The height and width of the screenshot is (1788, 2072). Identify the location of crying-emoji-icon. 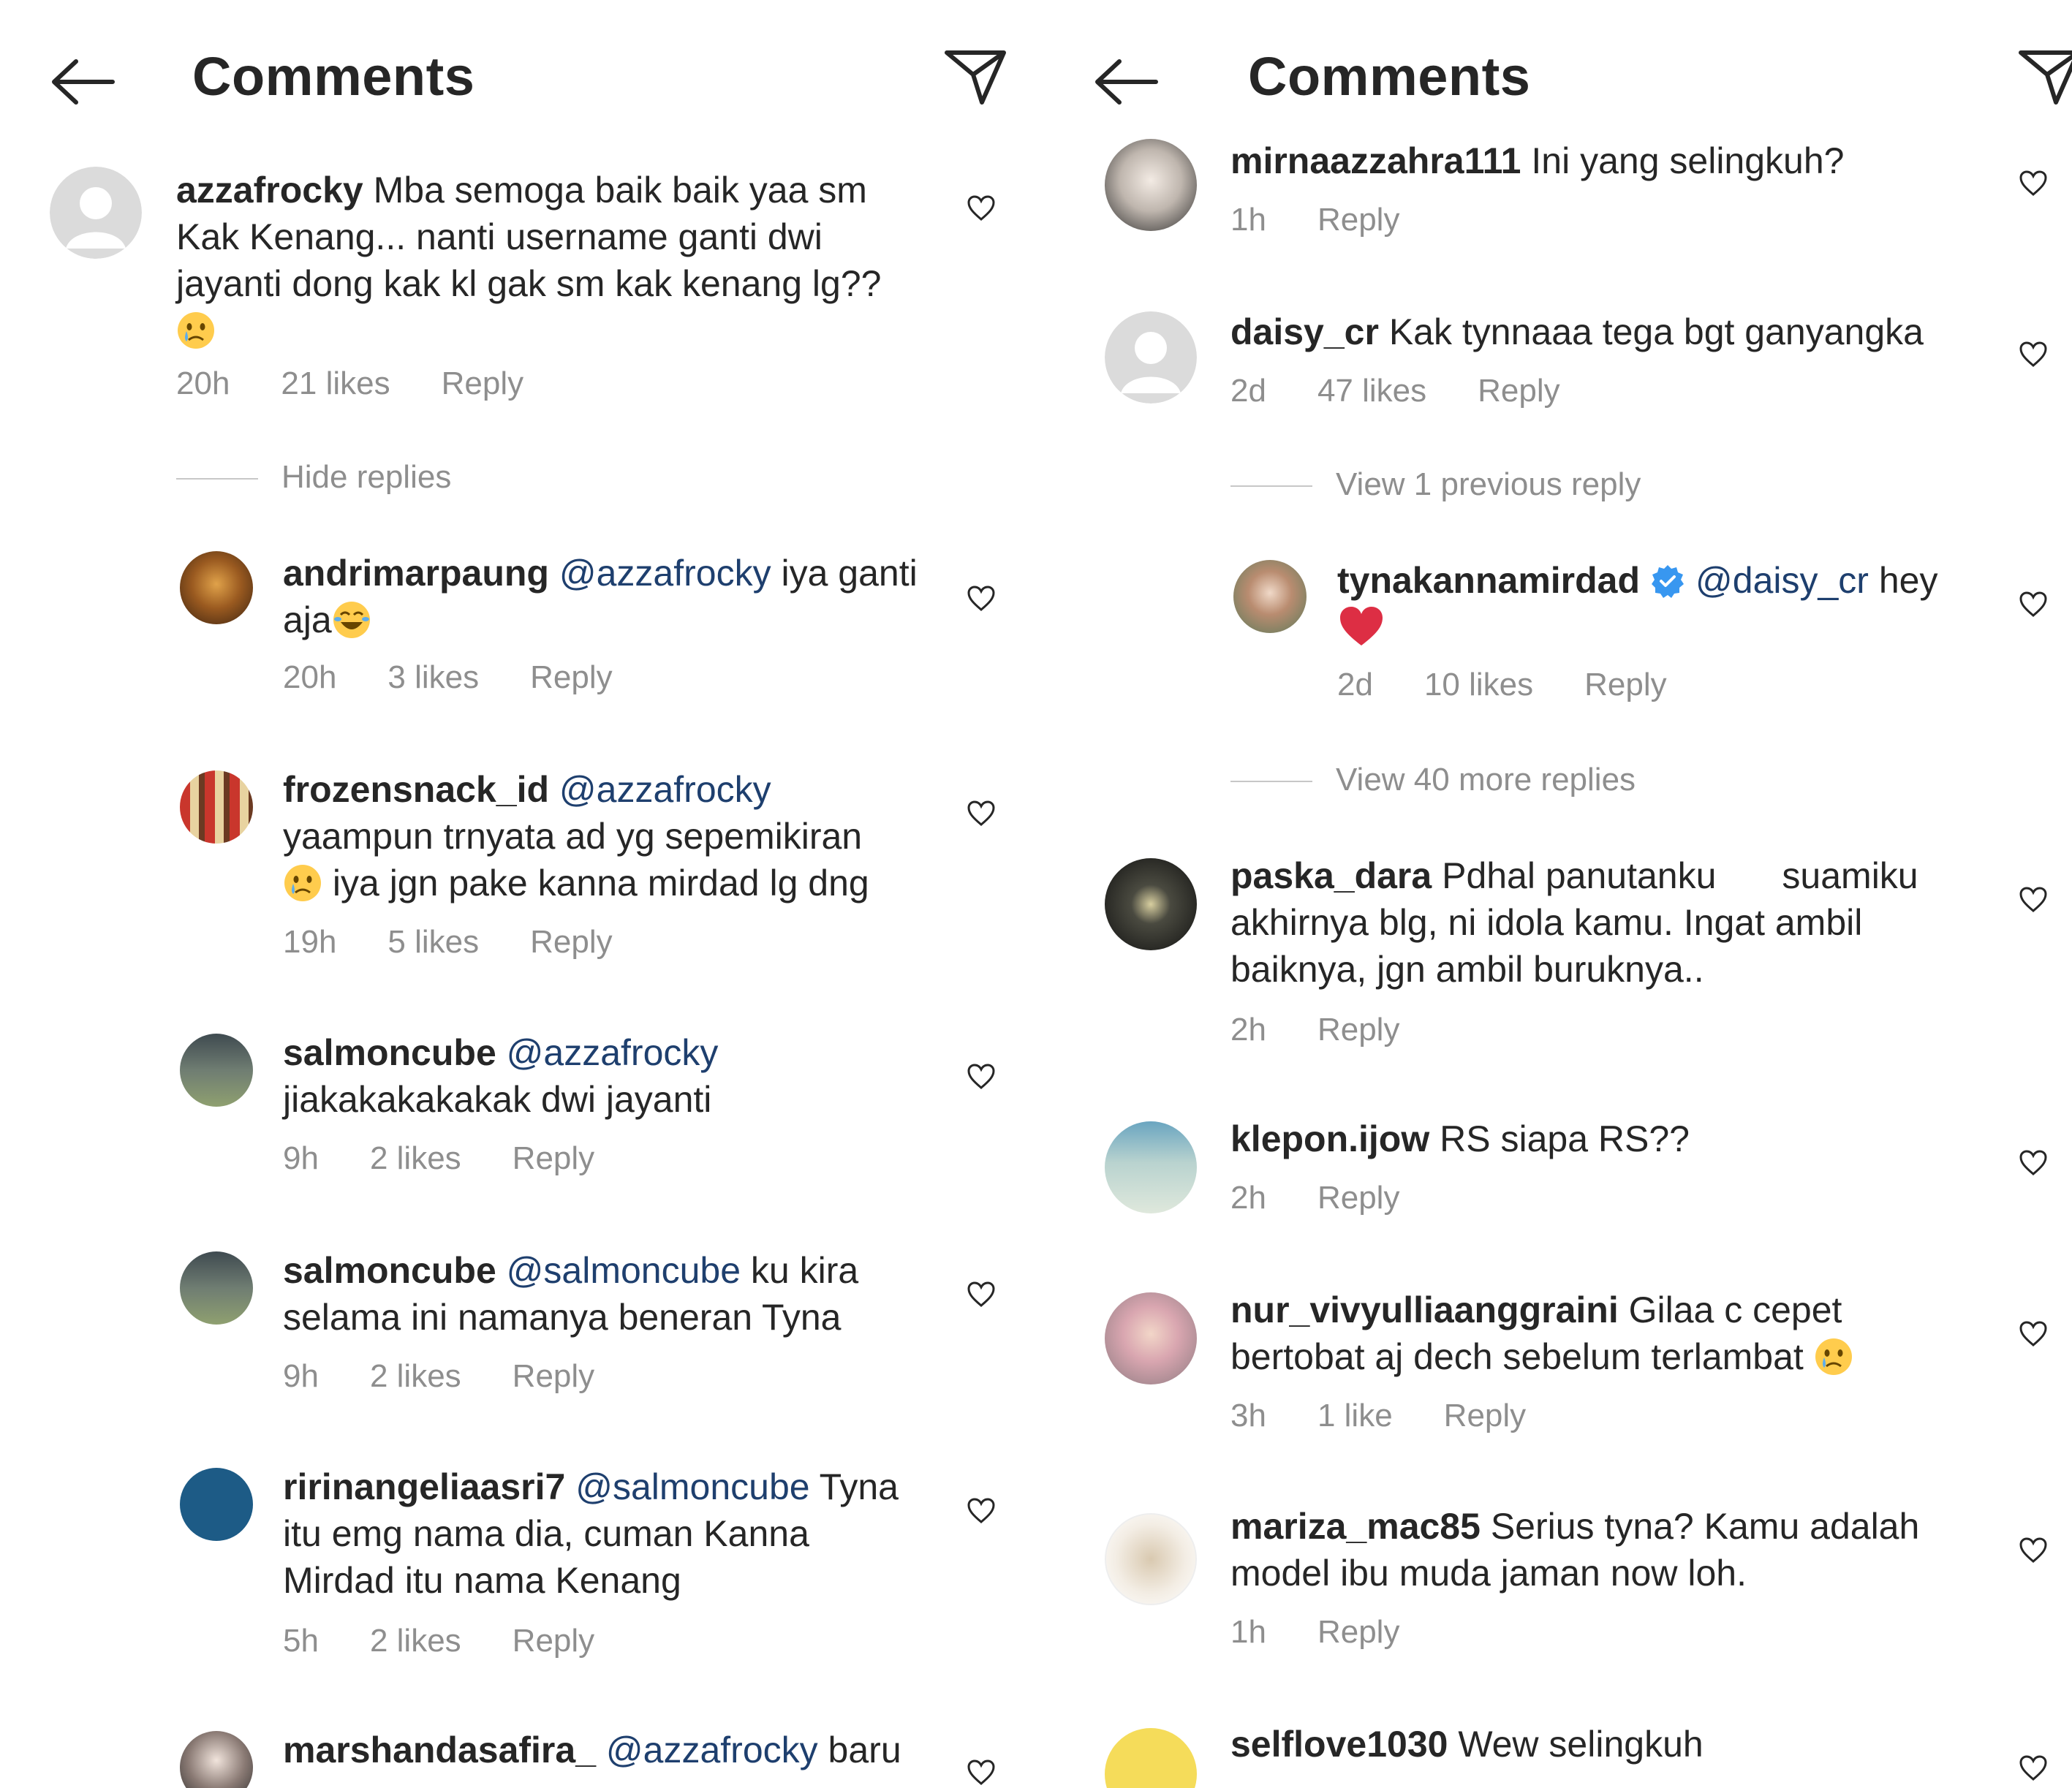
(303, 883).